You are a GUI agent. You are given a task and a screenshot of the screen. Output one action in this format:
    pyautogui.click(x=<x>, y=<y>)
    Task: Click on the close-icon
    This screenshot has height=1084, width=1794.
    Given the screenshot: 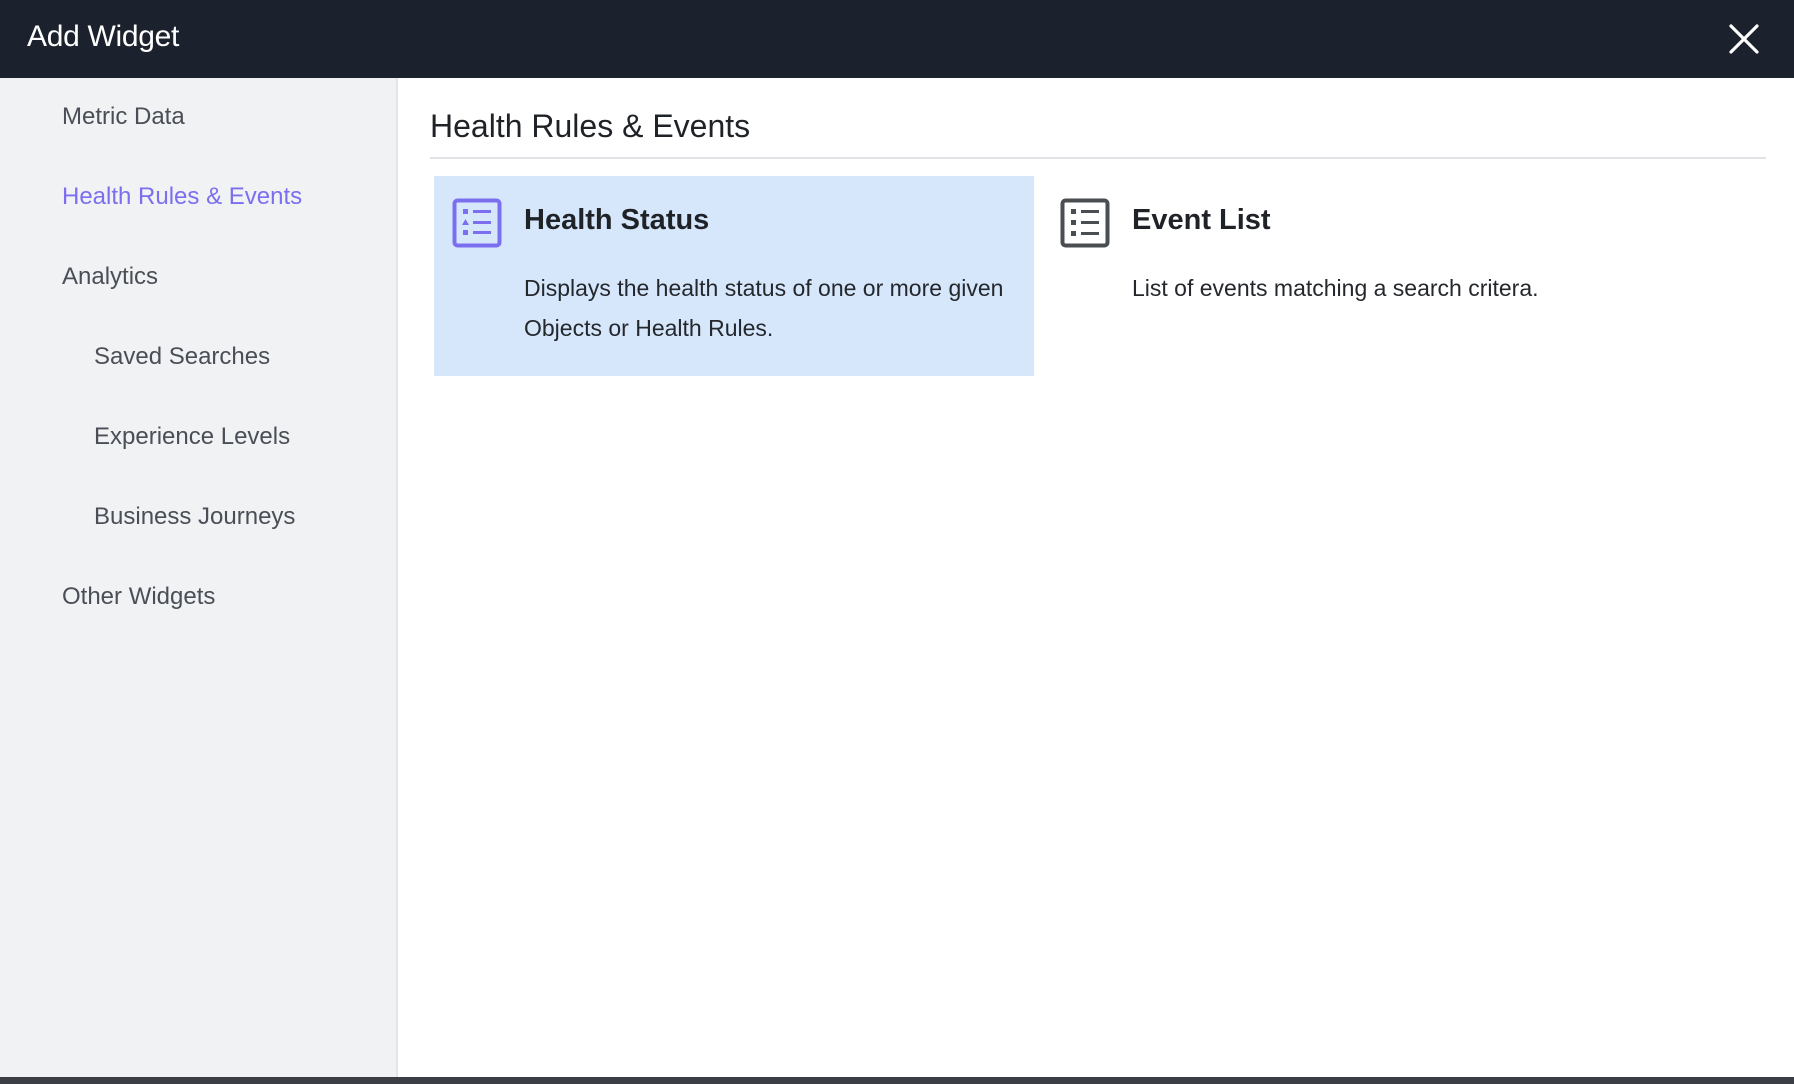 What is the action you would take?
    pyautogui.click(x=1744, y=39)
    